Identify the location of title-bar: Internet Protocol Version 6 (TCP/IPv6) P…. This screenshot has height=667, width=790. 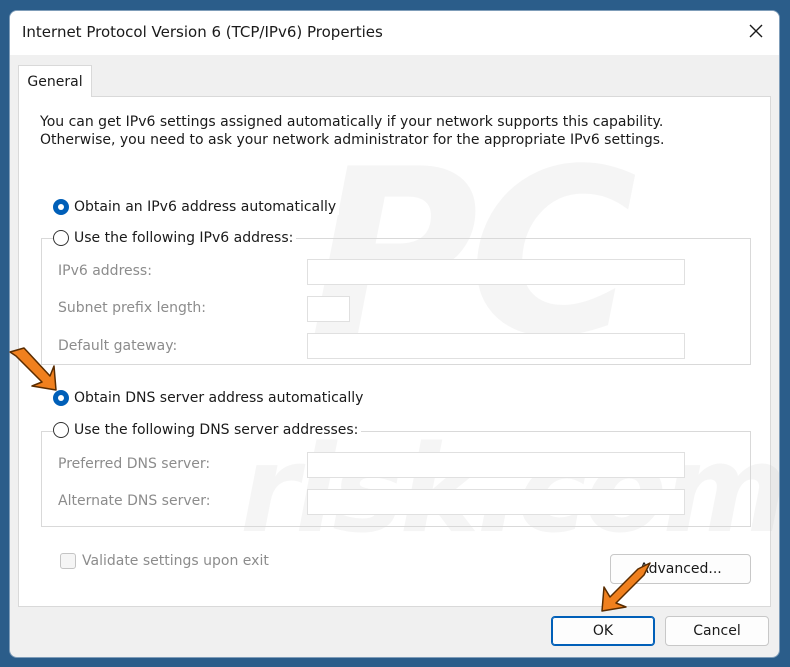
(394, 33).